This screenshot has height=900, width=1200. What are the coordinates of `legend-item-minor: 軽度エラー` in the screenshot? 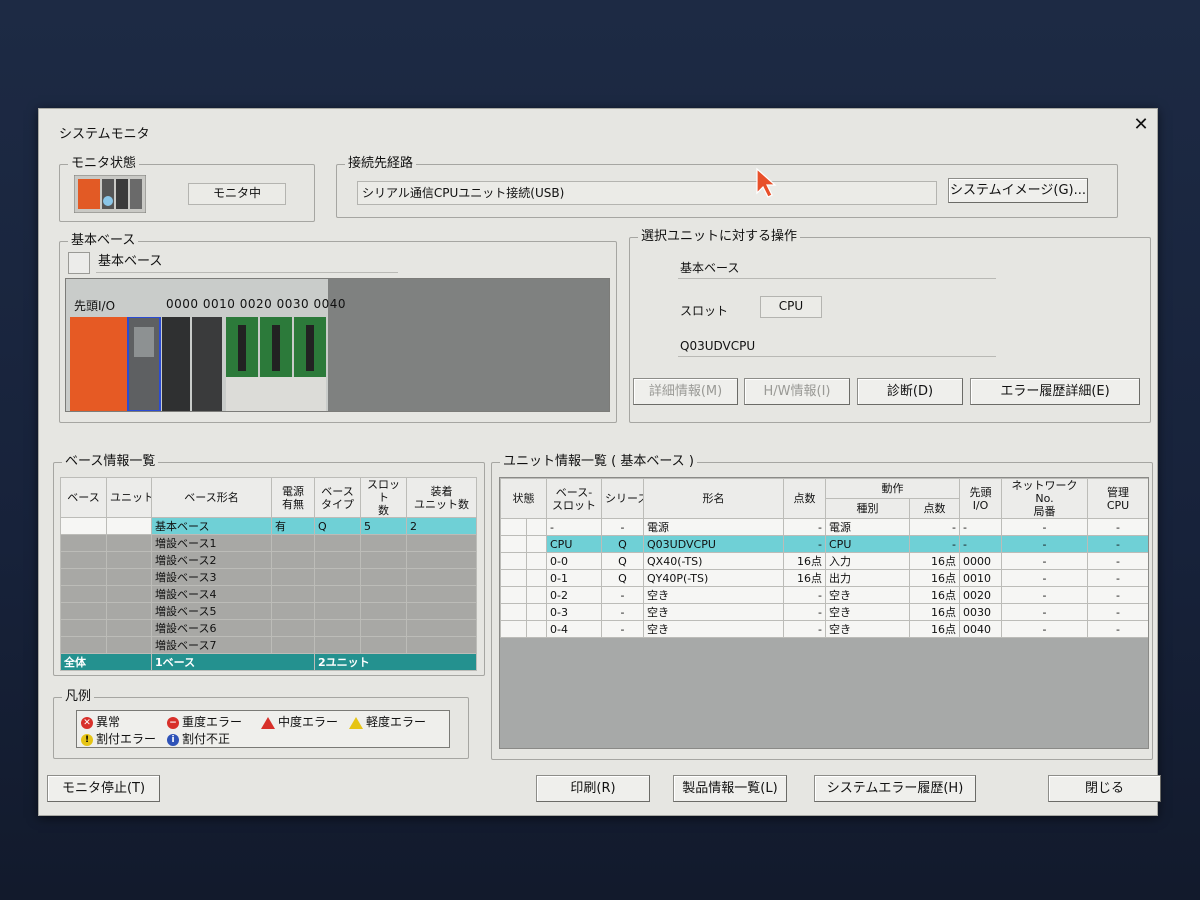 It's located at (387, 721).